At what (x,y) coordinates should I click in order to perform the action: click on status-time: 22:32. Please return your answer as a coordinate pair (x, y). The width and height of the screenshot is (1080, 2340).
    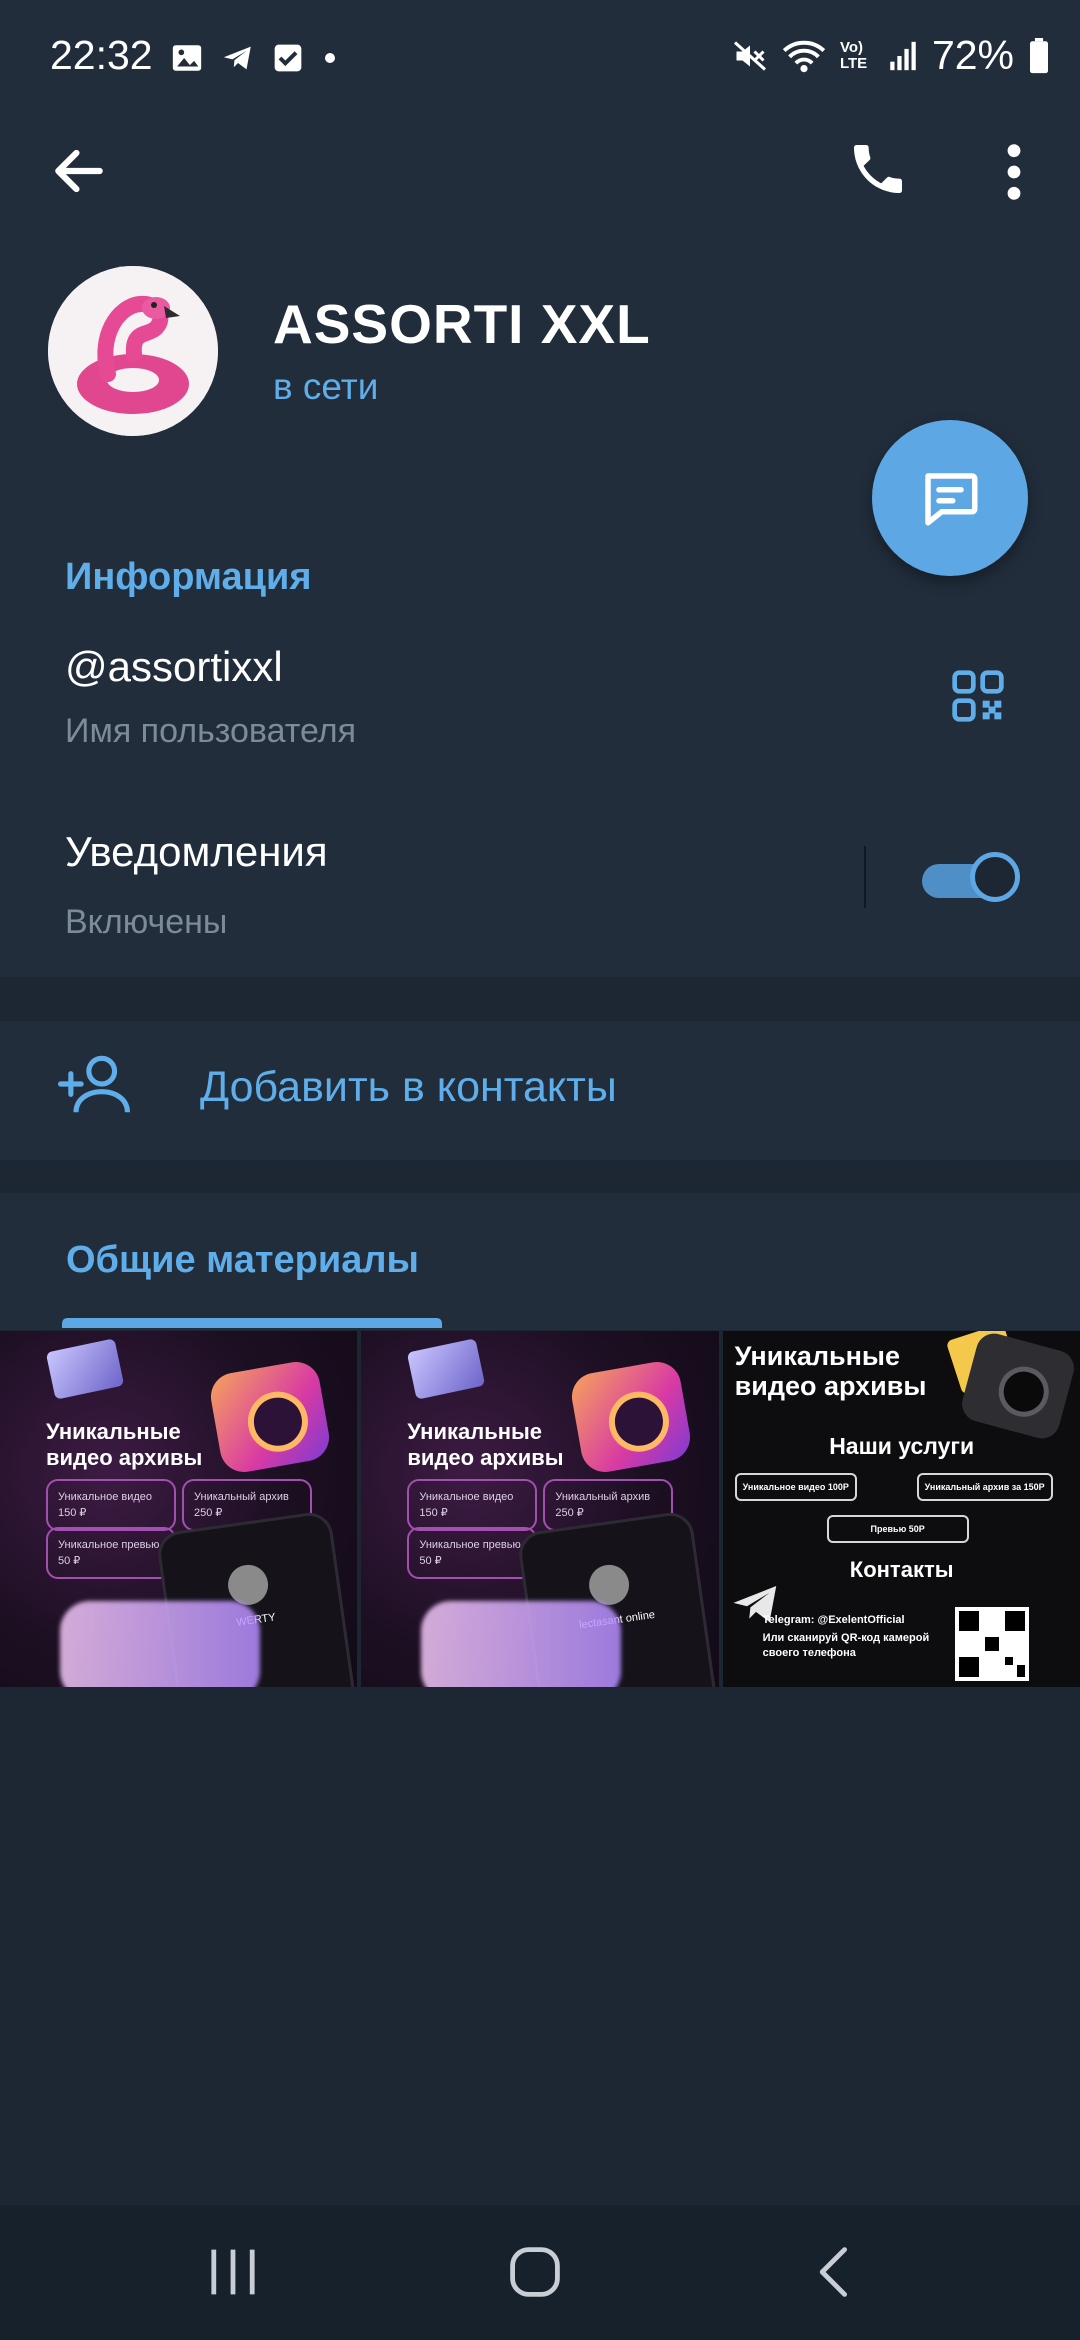
    Looking at the image, I should click on (101, 55).